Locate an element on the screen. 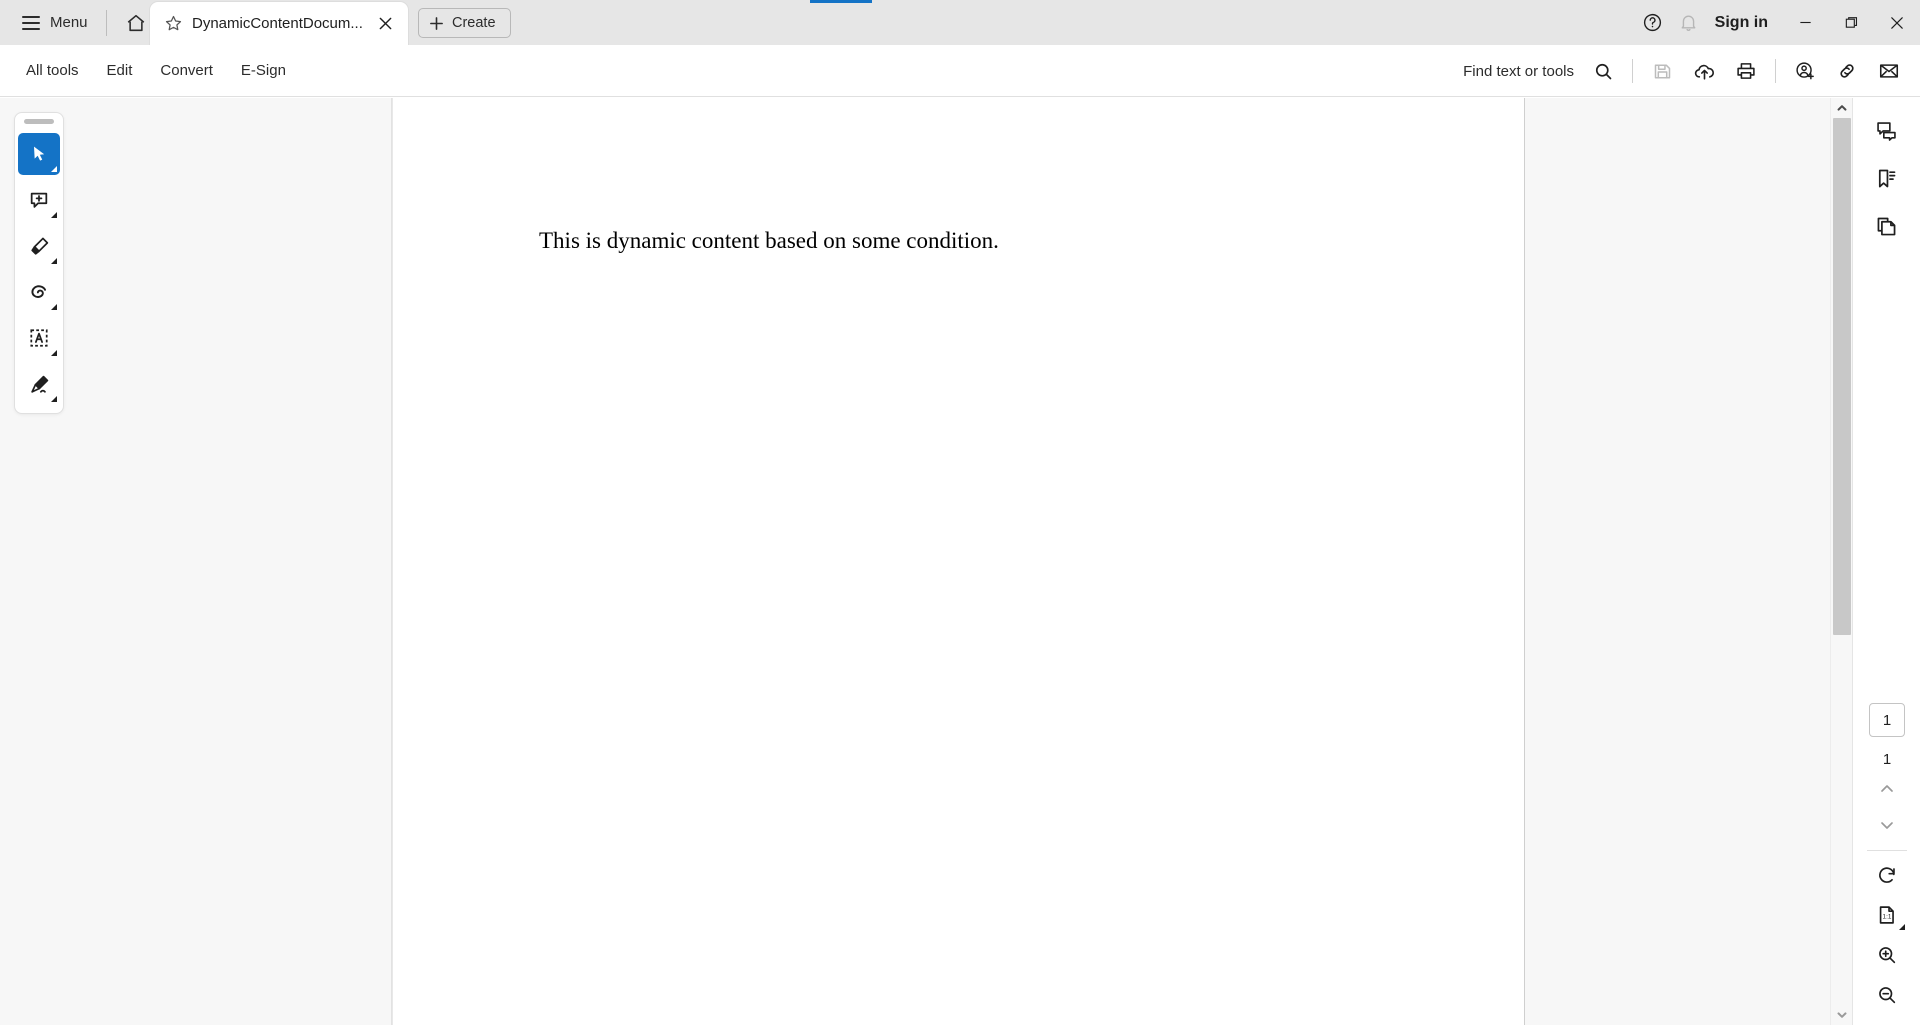 This screenshot has width=1920, height=1025. zoom-in-icon is located at coordinates (1887, 955).